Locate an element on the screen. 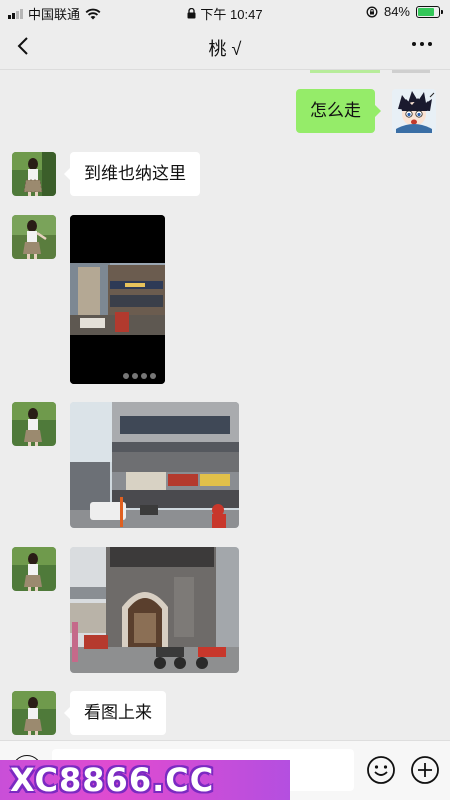  lock-icon is located at coordinates (191, 13).